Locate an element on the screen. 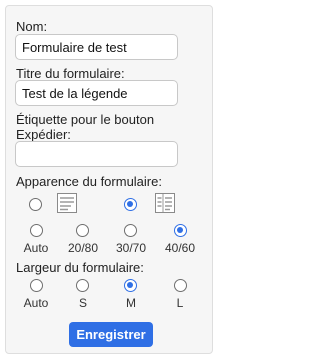  appearance-option-20-80-label: 20/80 is located at coordinates (83, 248).